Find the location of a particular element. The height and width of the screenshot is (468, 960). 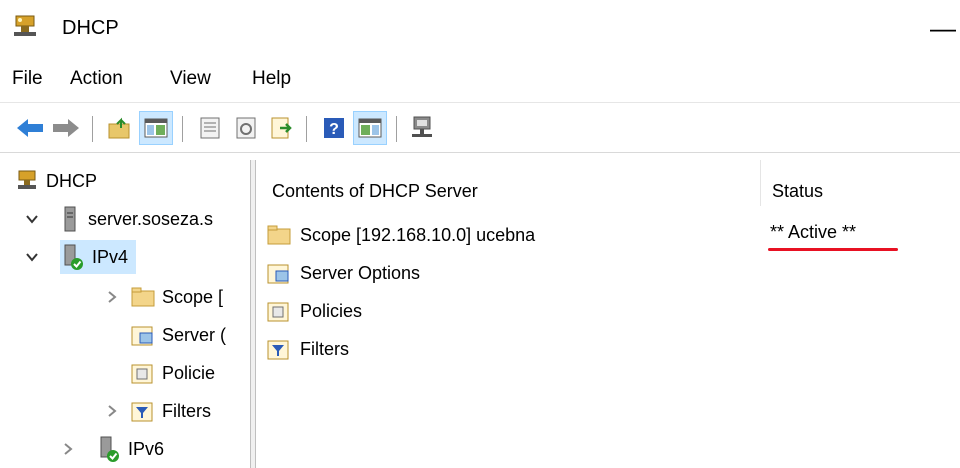

menu-file: File is located at coordinates (27, 79).